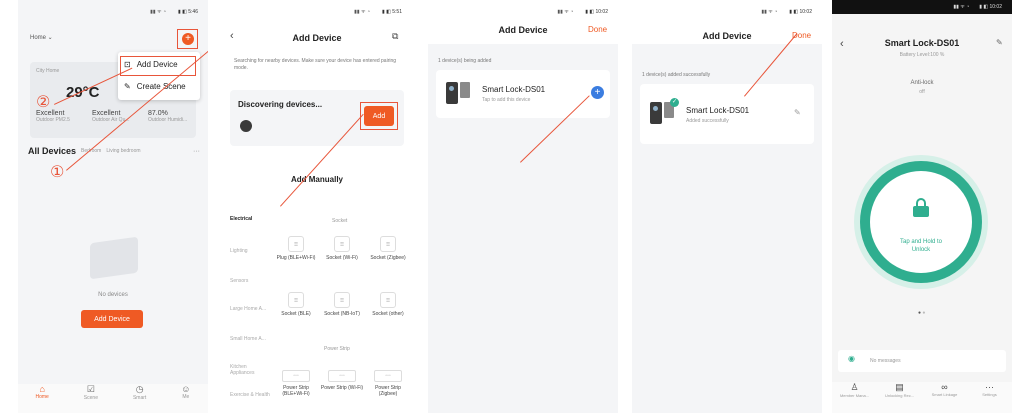 Image resolution: width=1018 pixels, height=413 pixels. Describe the element at coordinates (340, 221) in the screenshot. I see `section-socket: Socket` at that location.